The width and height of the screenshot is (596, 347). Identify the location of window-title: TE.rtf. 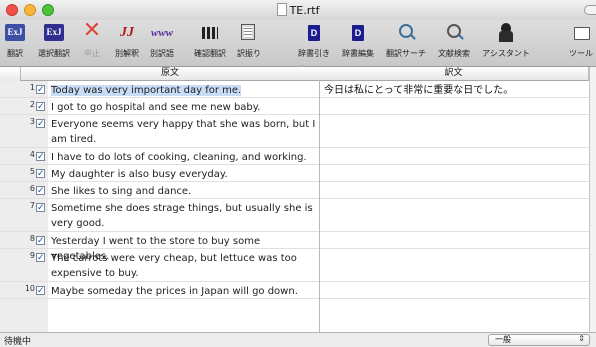
(298, 10).